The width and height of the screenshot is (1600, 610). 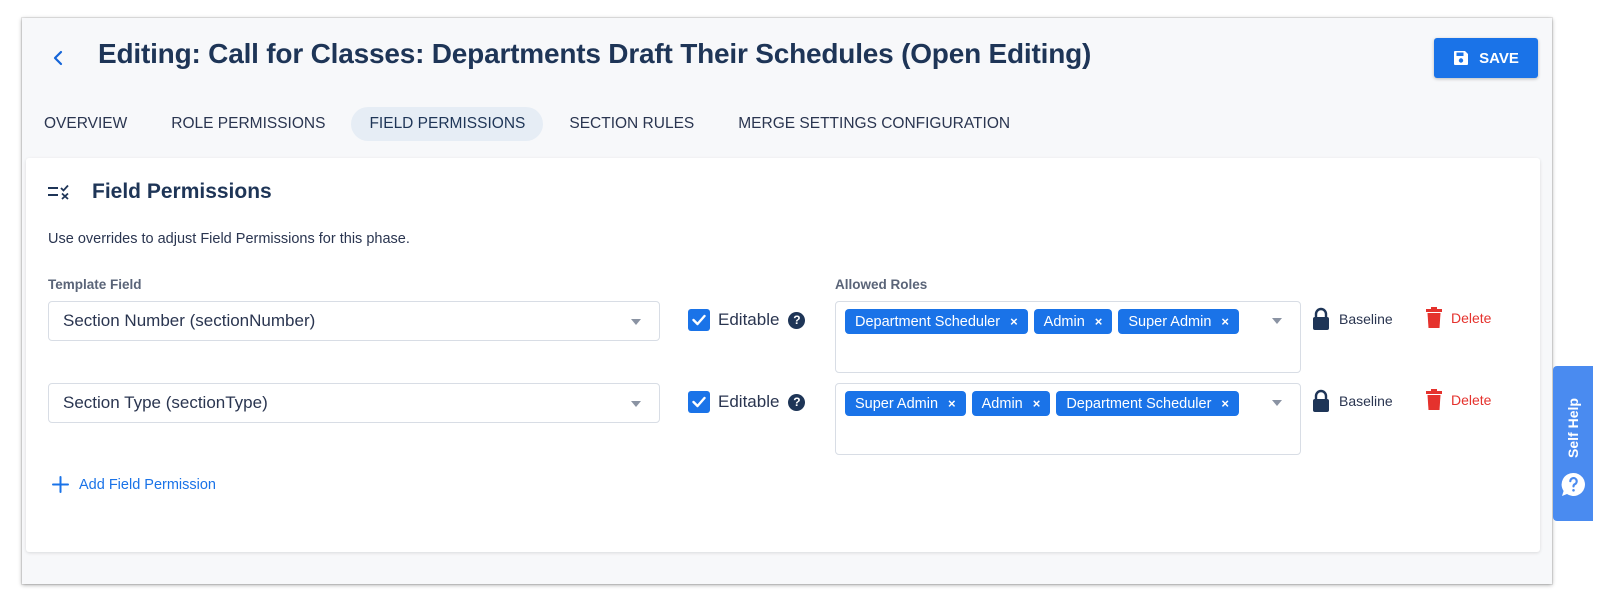 I want to click on card-header: Field Permissions, so click(x=160, y=192).